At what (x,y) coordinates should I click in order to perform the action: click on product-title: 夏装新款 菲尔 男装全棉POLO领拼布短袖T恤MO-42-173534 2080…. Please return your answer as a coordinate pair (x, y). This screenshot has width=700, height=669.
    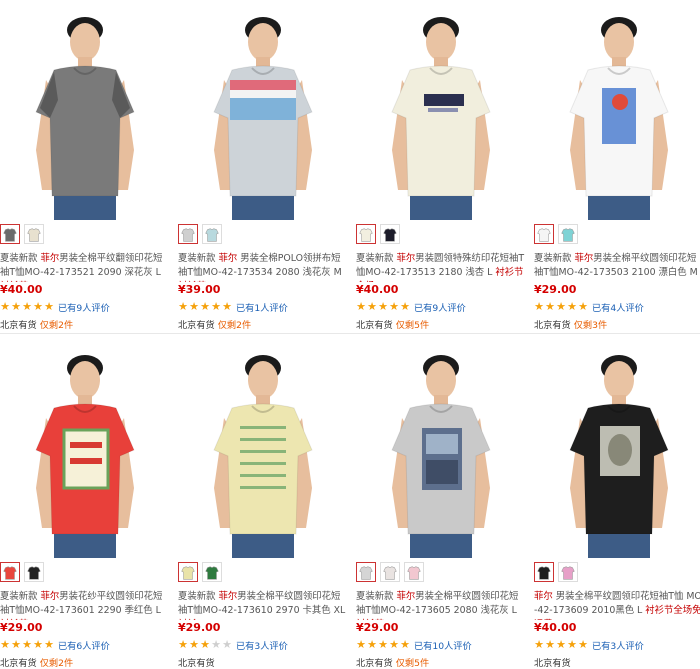
    Looking at the image, I should click on (263, 267).